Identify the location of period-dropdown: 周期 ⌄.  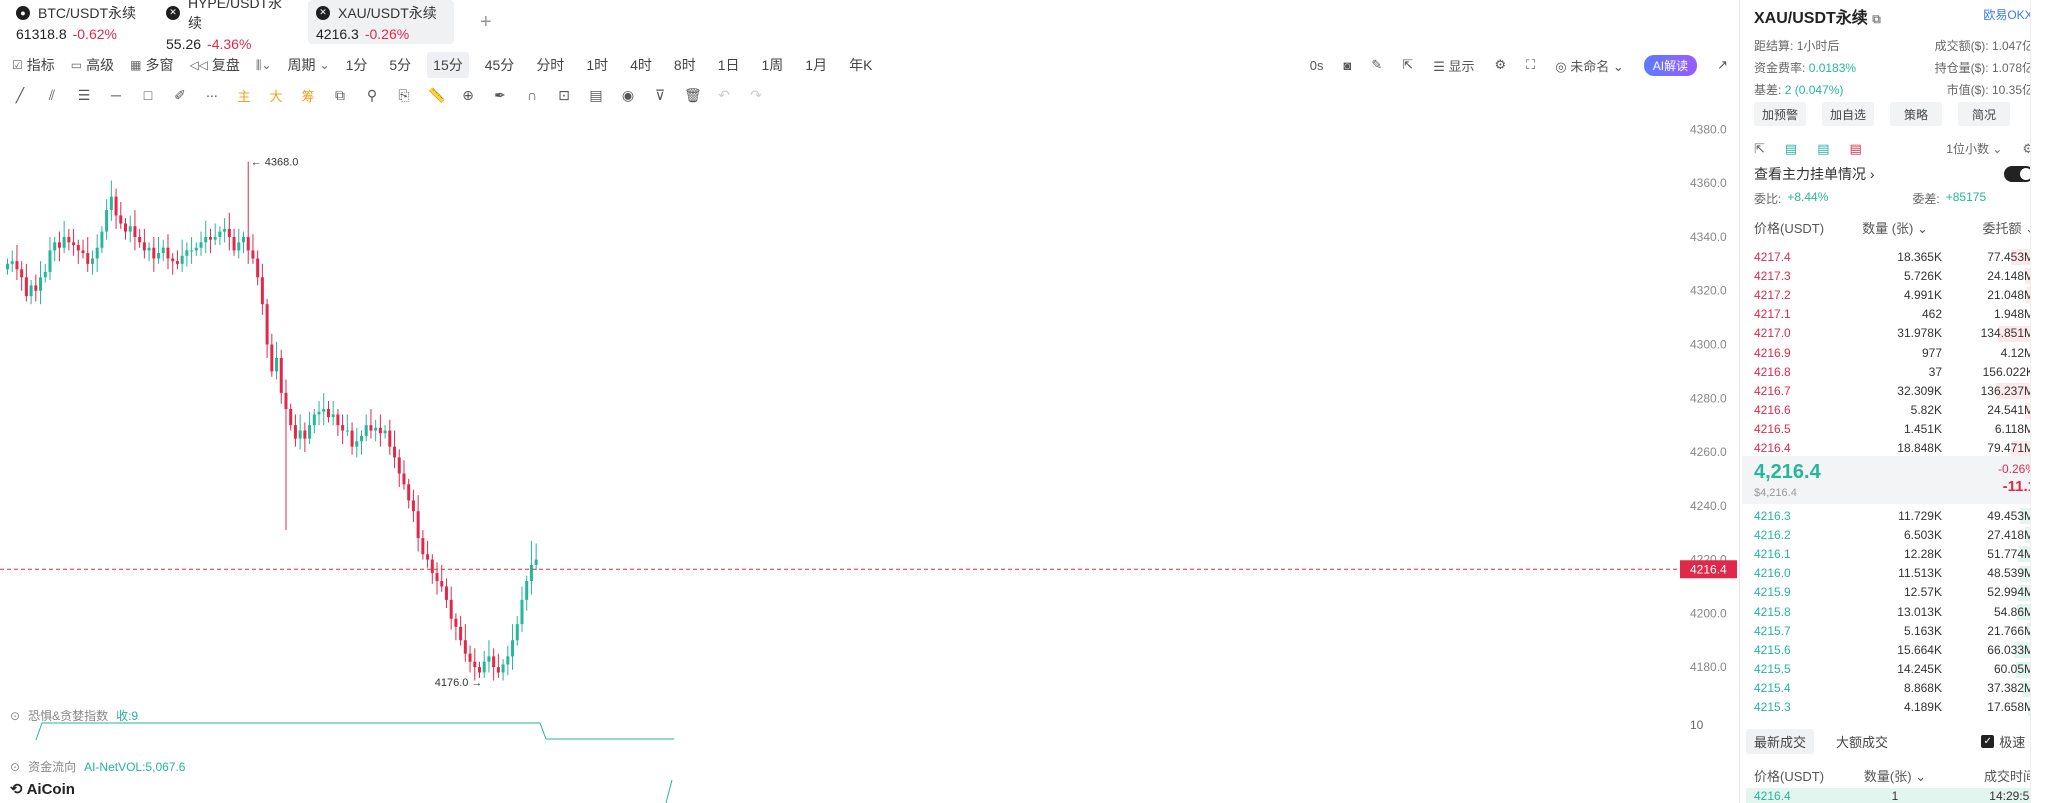
(309, 65).